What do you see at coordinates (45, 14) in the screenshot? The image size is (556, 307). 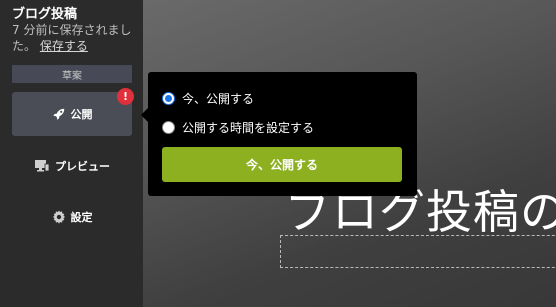 I see `post-title: ブログ投稿` at bounding box center [45, 14].